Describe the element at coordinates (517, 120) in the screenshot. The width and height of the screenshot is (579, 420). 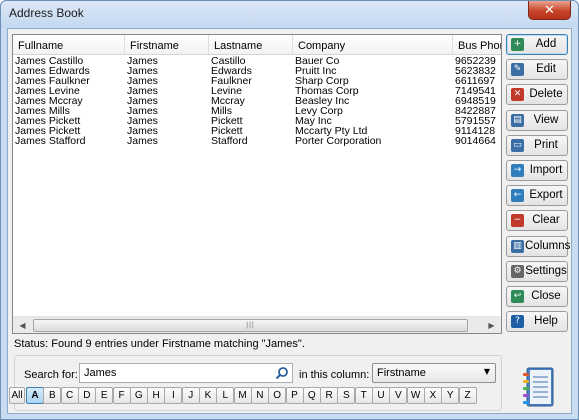
I see `view-icon: ▤` at that location.